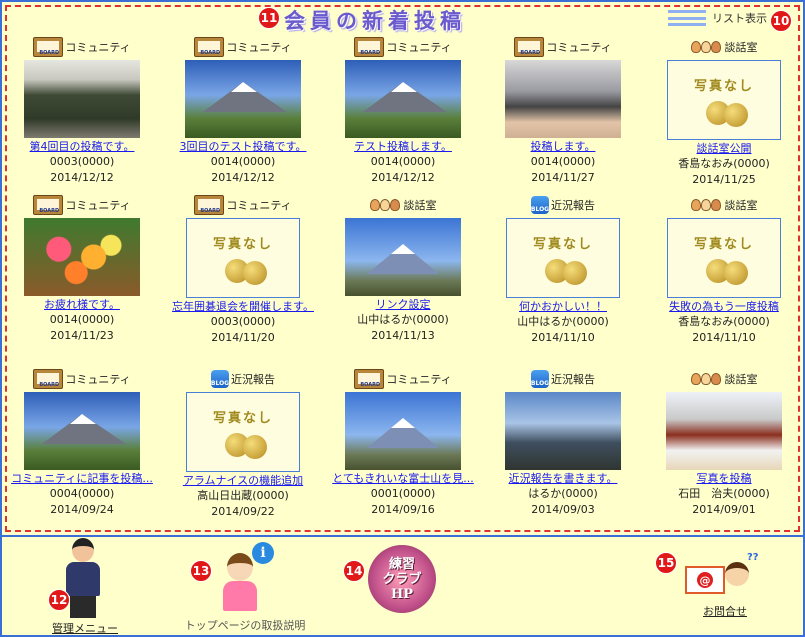 The width and height of the screenshot is (805, 637). Describe the element at coordinates (402, 579) in the screenshot. I see `practice-club-hp-button: 練習 クラブ HP` at that location.